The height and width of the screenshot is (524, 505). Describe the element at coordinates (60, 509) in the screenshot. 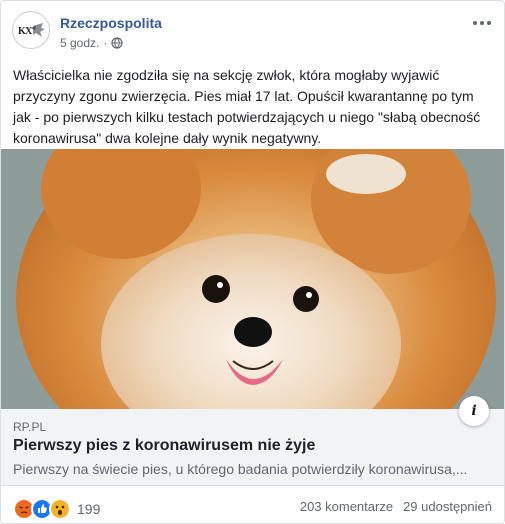

I see `wow-reaction-icon` at that location.